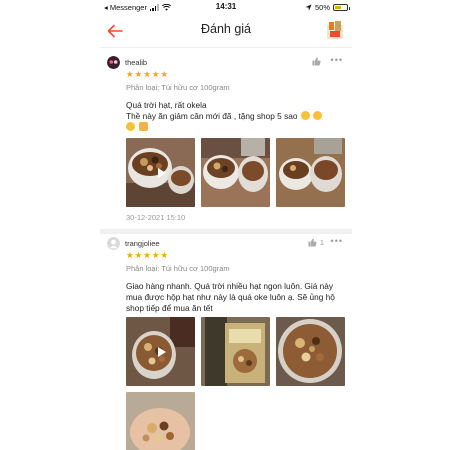  I want to click on location-icon, so click(308, 7).